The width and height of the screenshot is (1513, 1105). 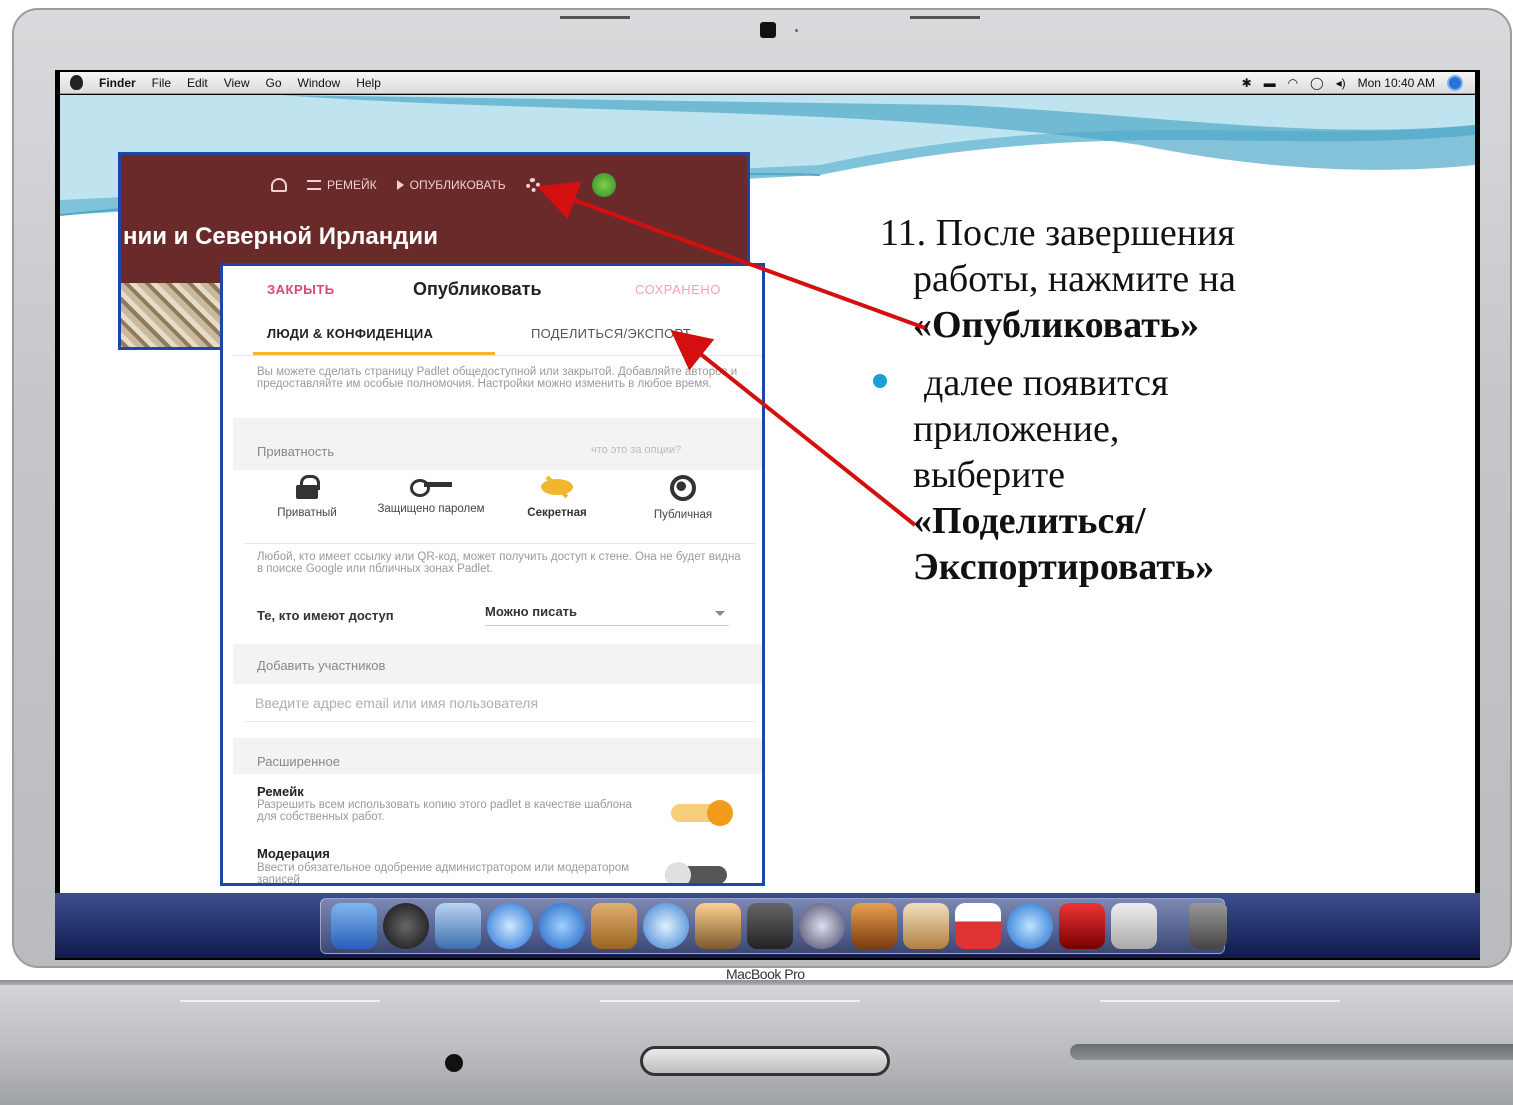 What do you see at coordinates (765, 1061) in the screenshot?
I see `lid-latch` at bounding box center [765, 1061].